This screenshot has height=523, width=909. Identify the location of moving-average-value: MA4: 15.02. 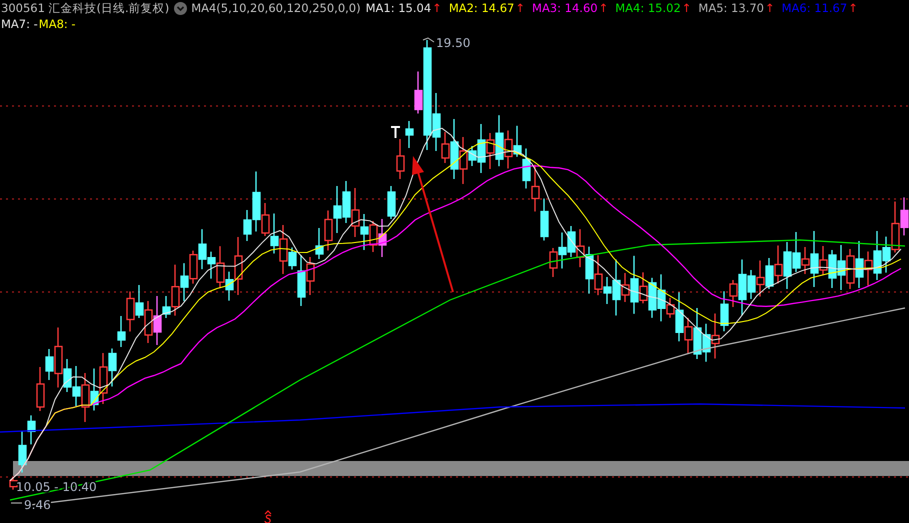
(648, 8).